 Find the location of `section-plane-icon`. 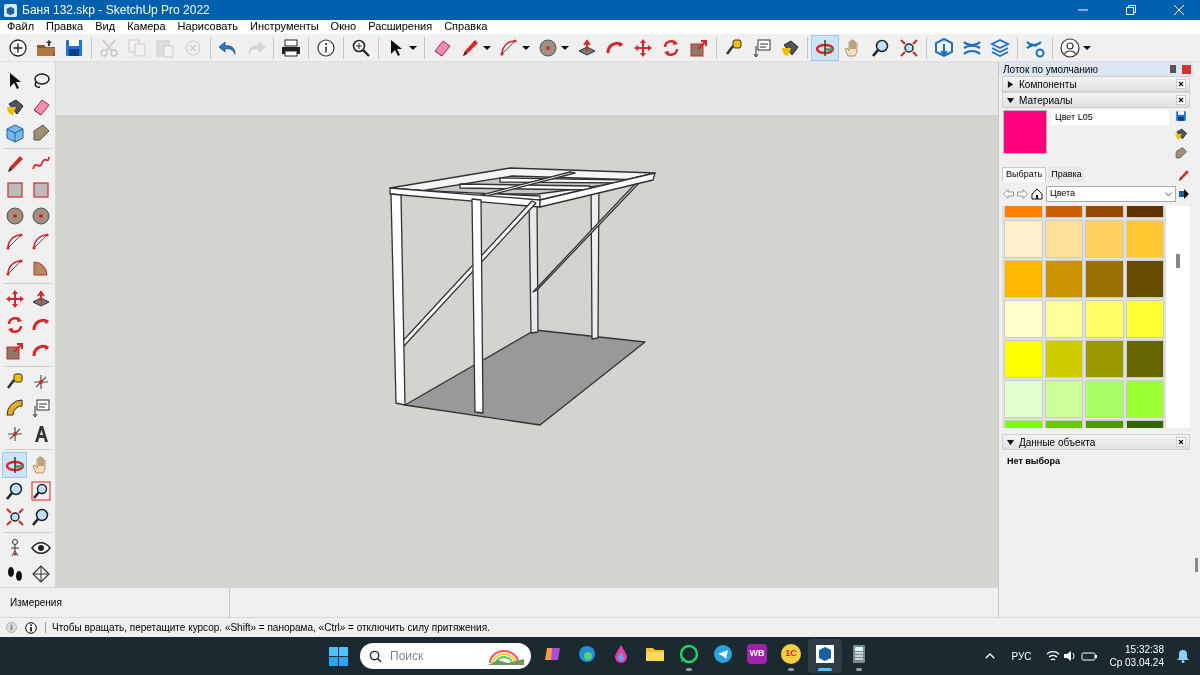

section-plane-icon is located at coordinates (41, 574).